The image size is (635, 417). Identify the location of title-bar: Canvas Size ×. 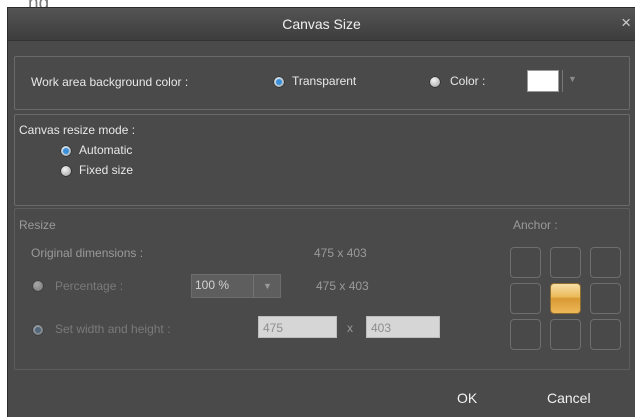
(321, 24).